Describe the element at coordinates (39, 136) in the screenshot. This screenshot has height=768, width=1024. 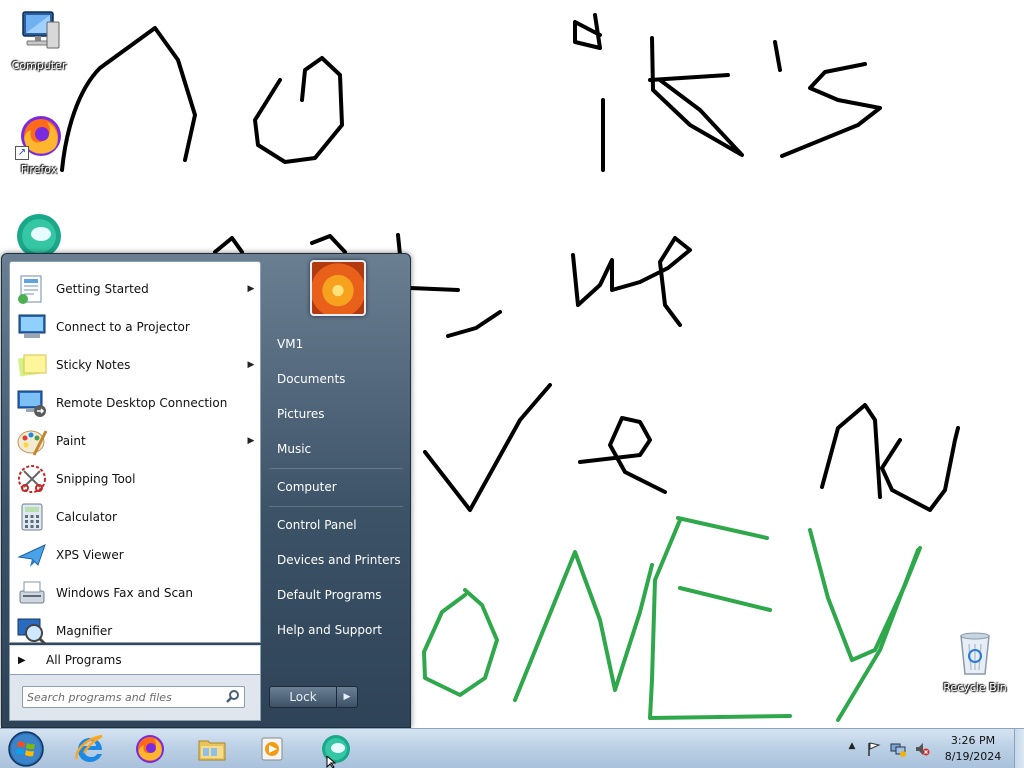
I see `firefox-icon: ↗` at that location.